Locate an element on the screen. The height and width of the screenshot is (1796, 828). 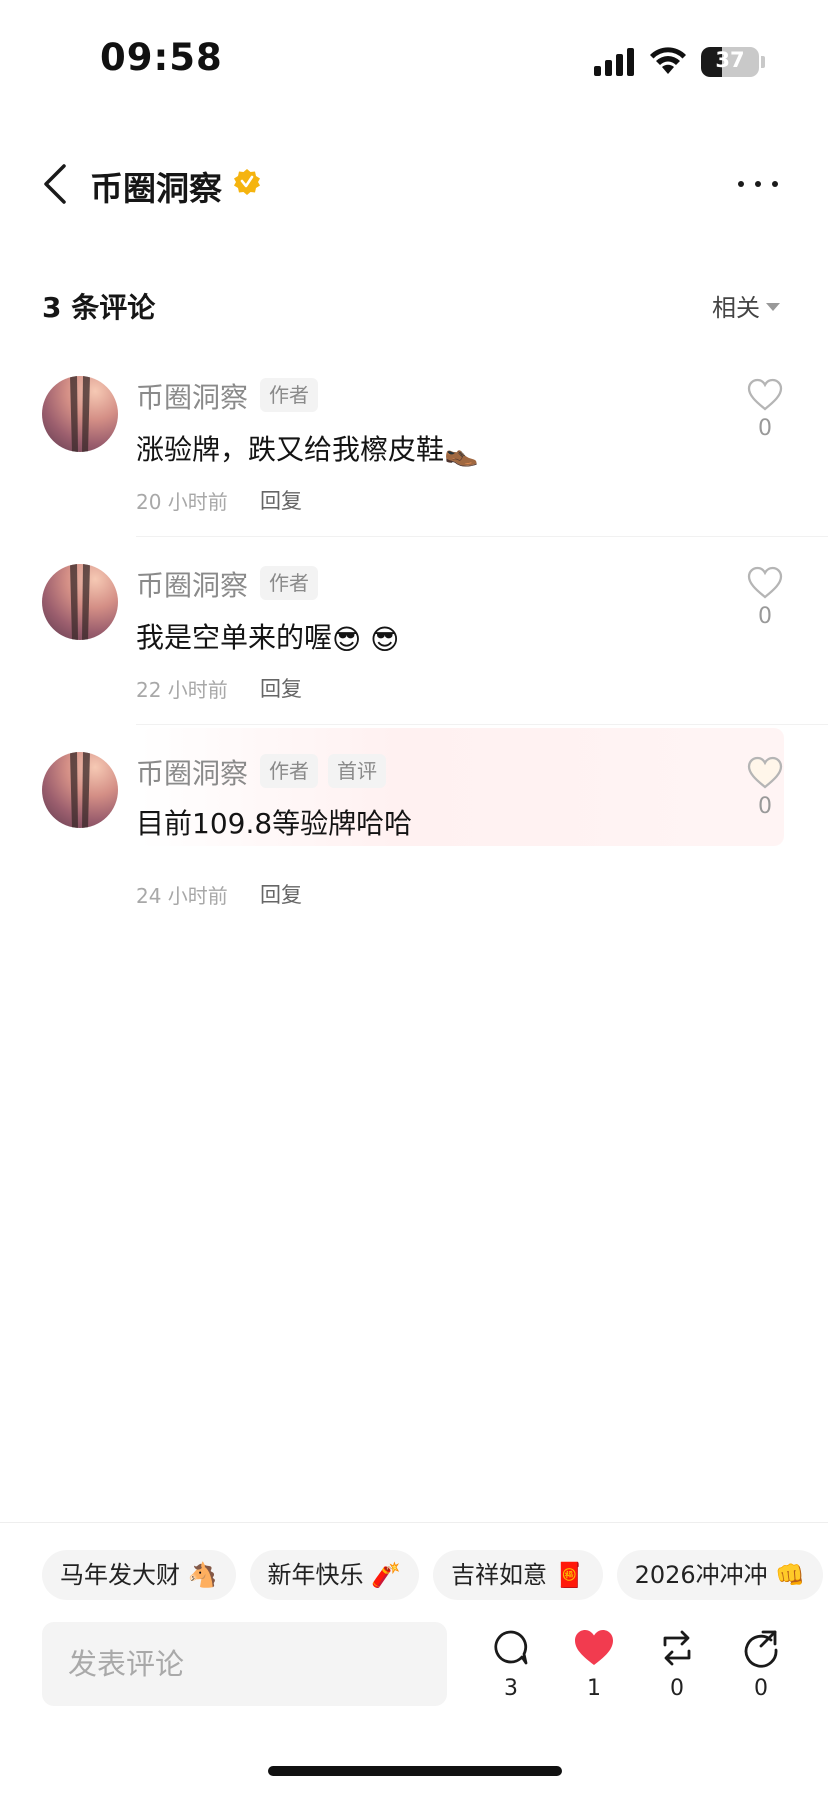
chip-label: 吉祥如意 is located at coordinates (499, 1575).